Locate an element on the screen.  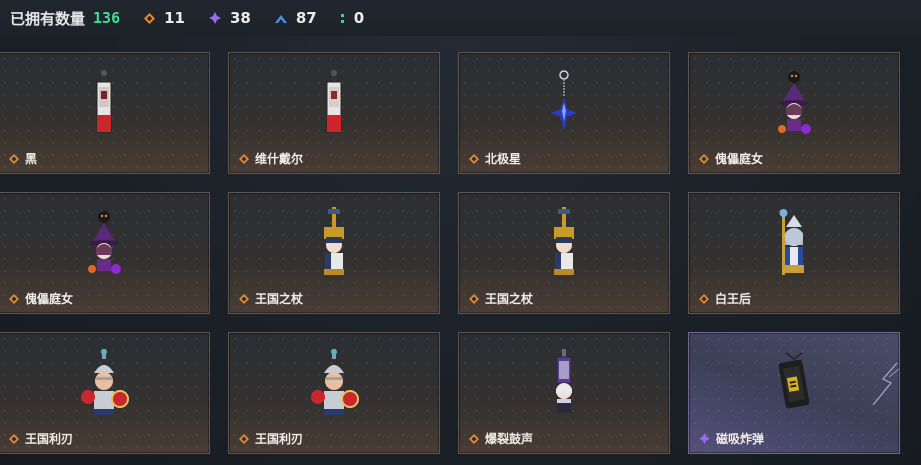
item-card: 爆裂鼓声 is located at coordinates (564, 393).